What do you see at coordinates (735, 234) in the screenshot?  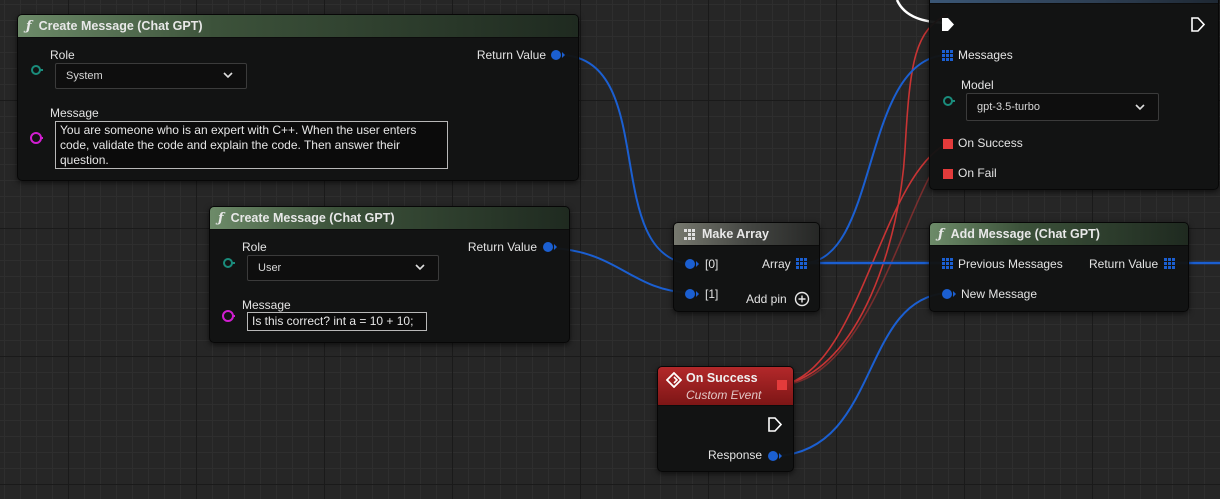 I see `node-title: Make Array` at bounding box center [735, 234].